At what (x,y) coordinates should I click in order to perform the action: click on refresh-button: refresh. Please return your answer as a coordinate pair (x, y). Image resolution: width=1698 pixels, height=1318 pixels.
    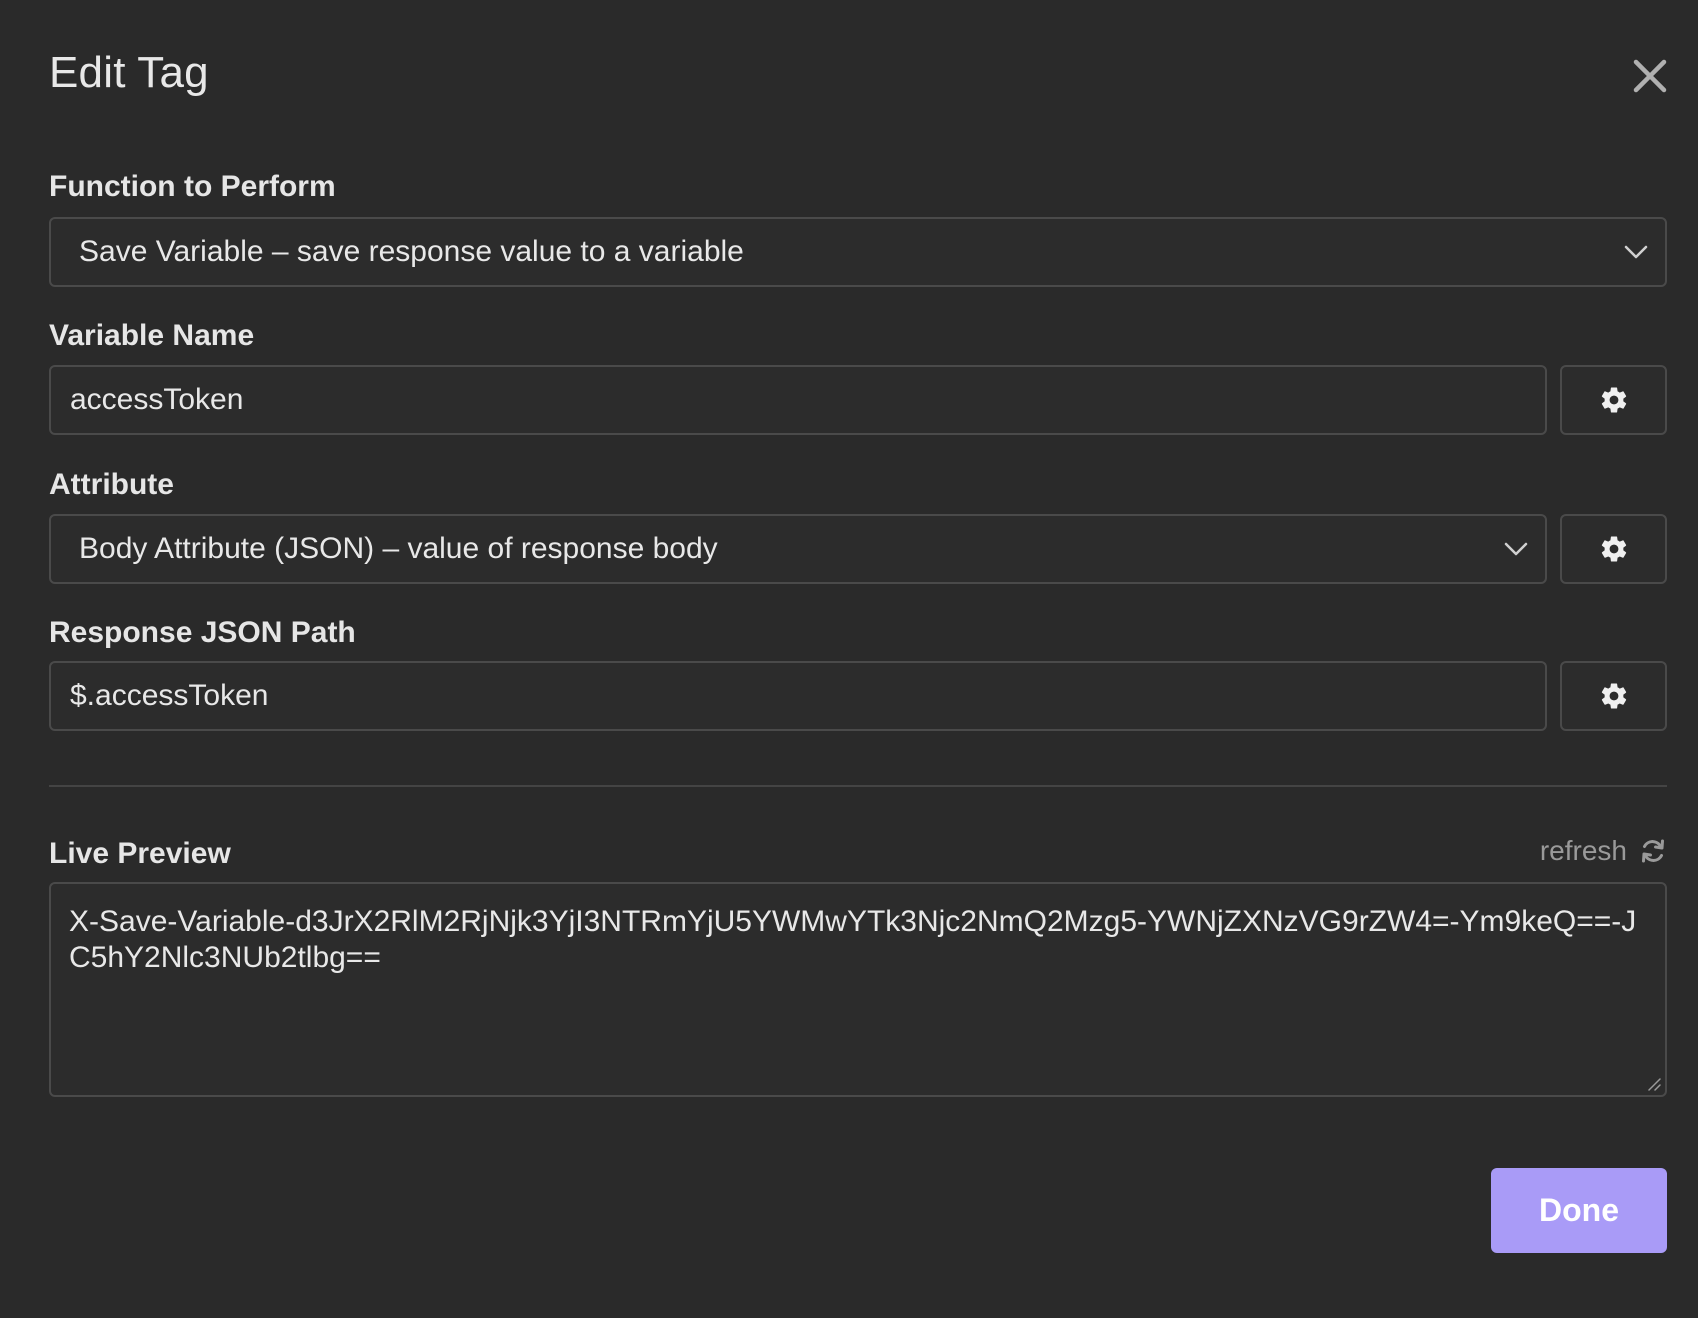
    Looking at the image, I should click on (1603, 851).